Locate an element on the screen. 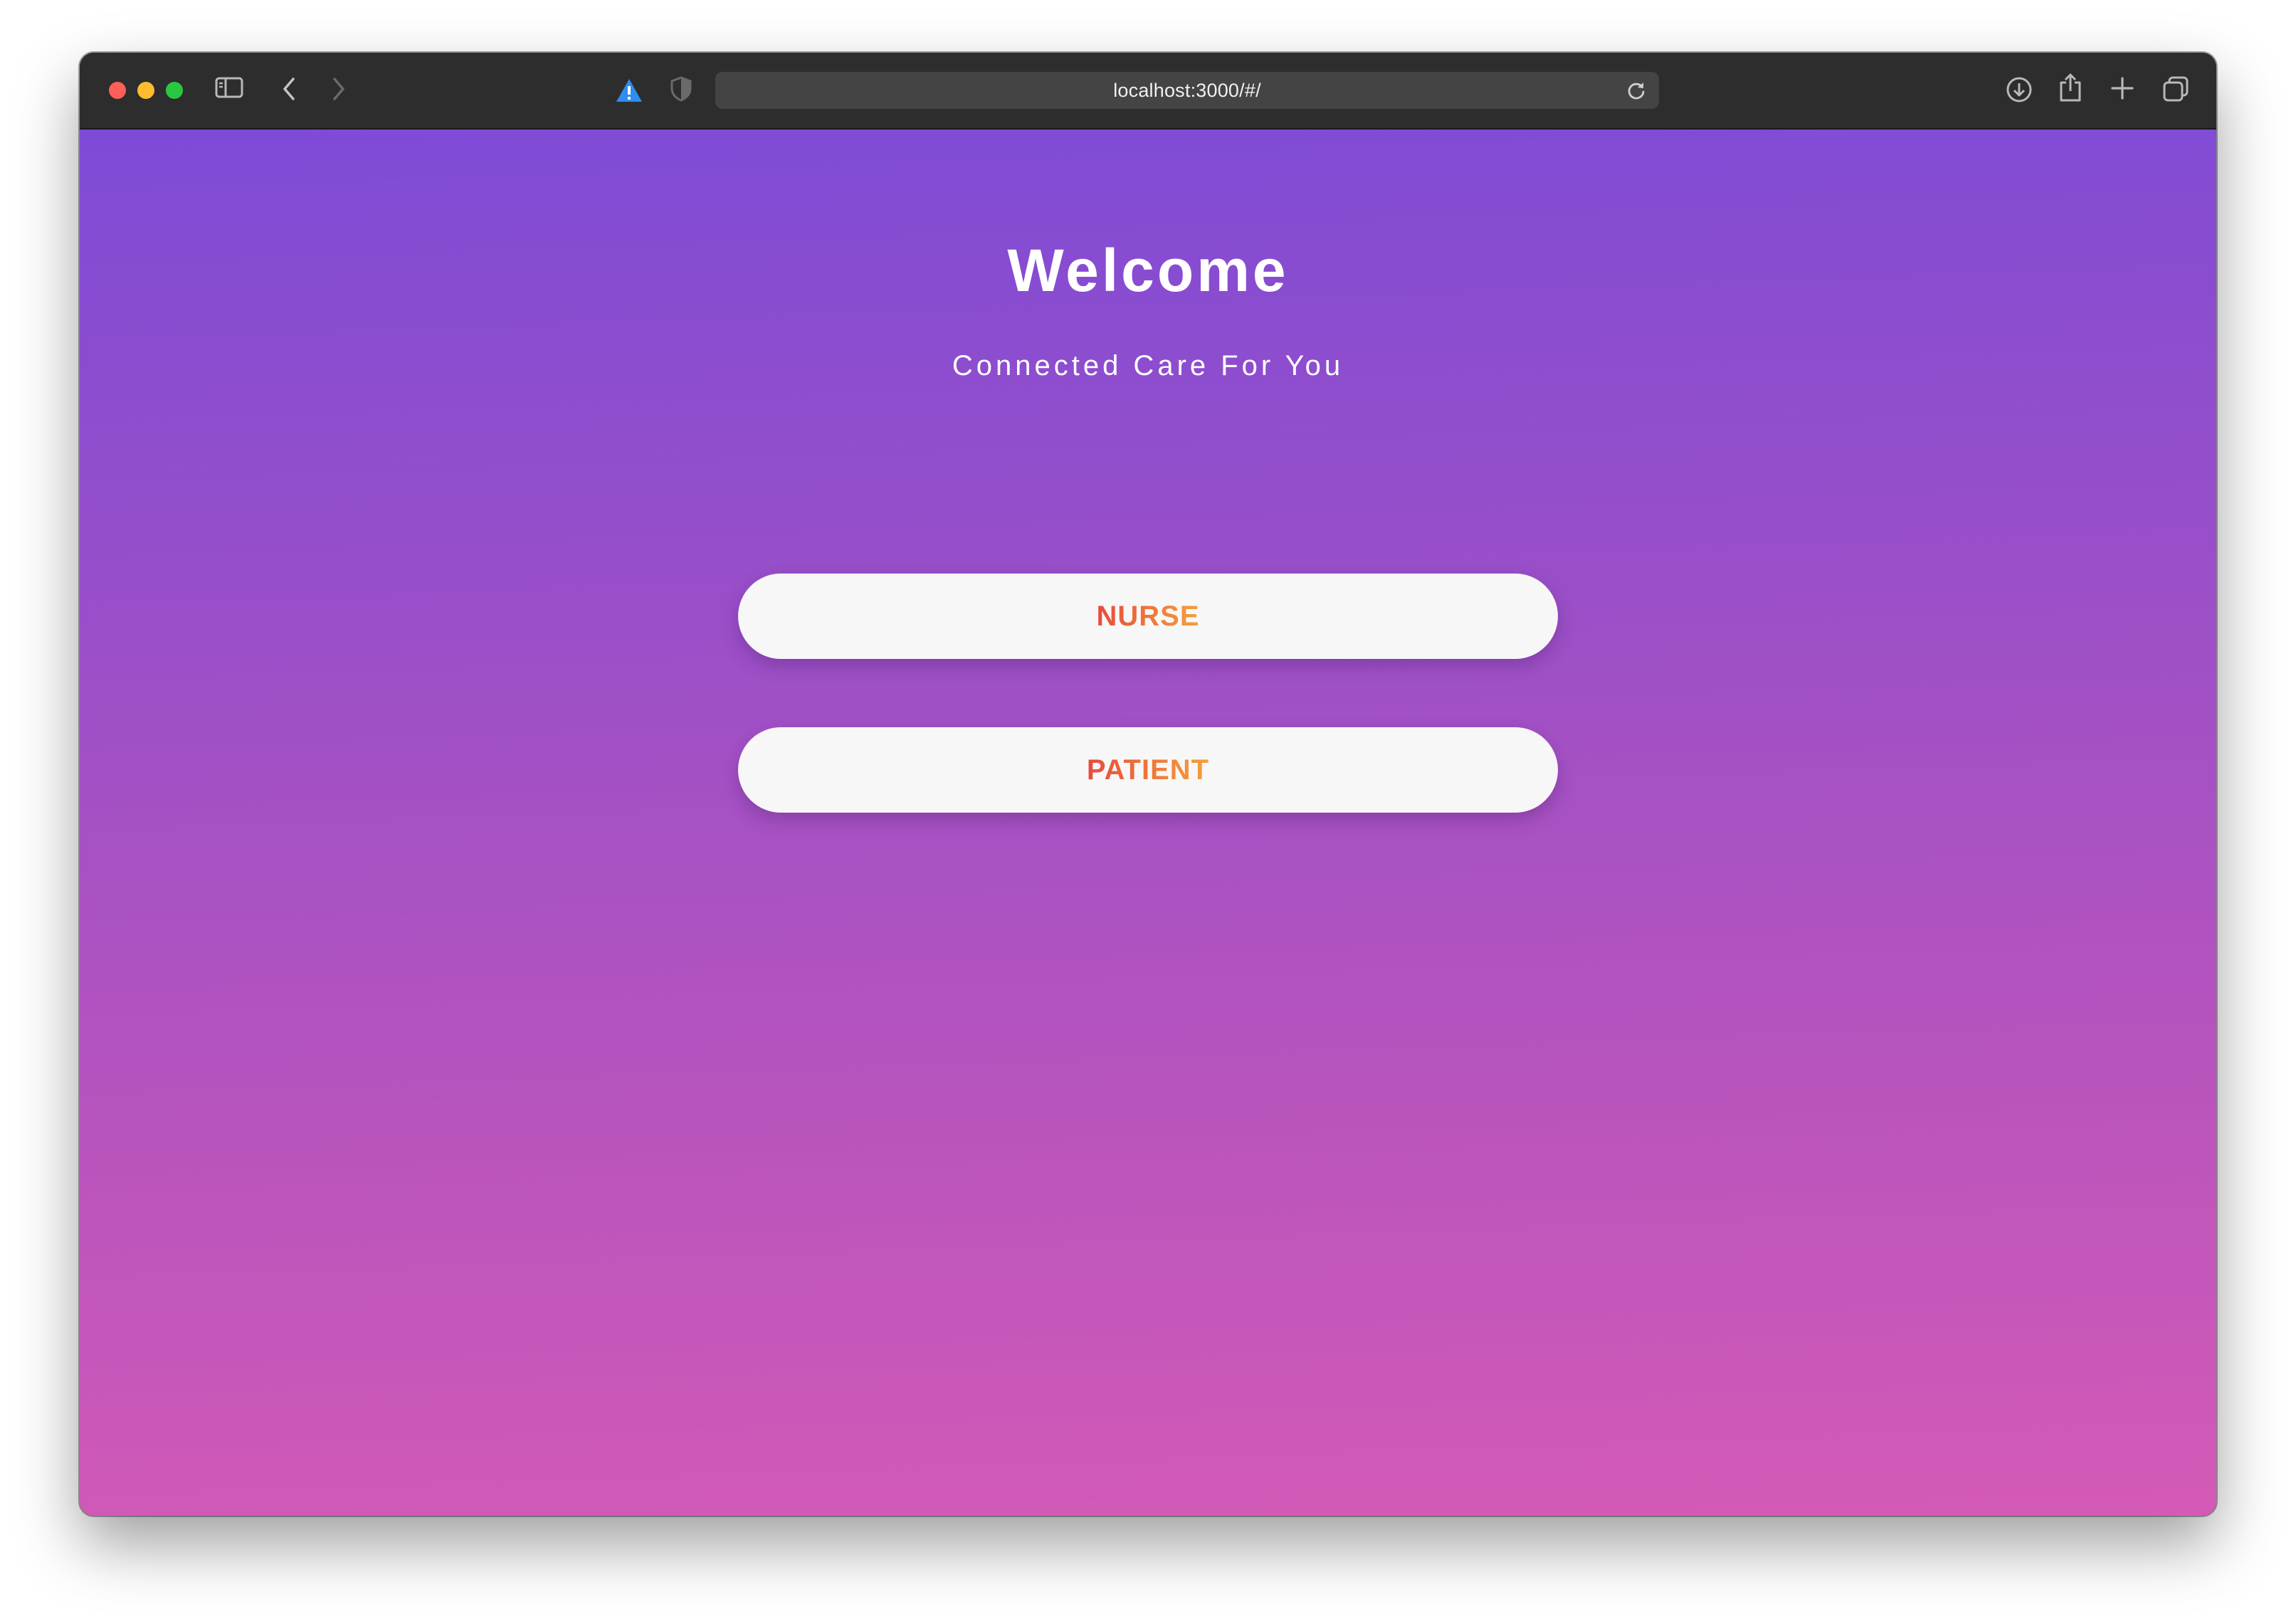 This screenshot has height=1621, width=2296. back-icon is located at coordinates (288, 89).